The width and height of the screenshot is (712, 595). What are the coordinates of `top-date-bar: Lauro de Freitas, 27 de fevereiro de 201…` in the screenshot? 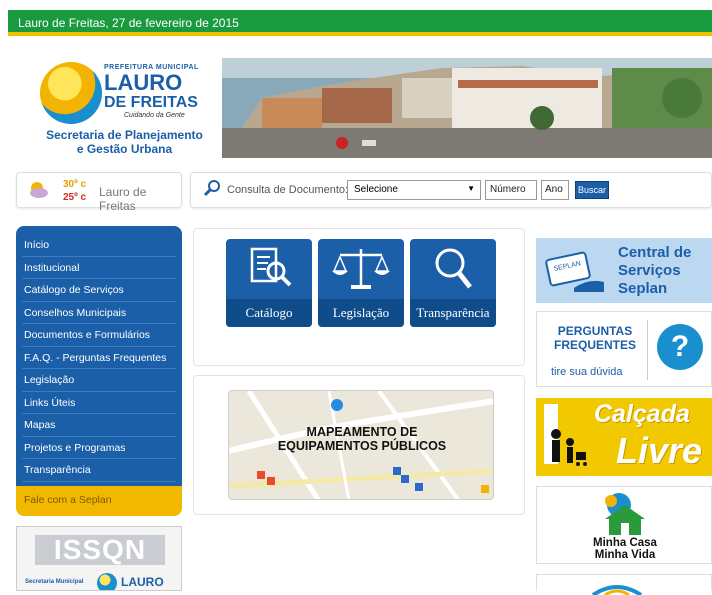 It's located at (360, 23).